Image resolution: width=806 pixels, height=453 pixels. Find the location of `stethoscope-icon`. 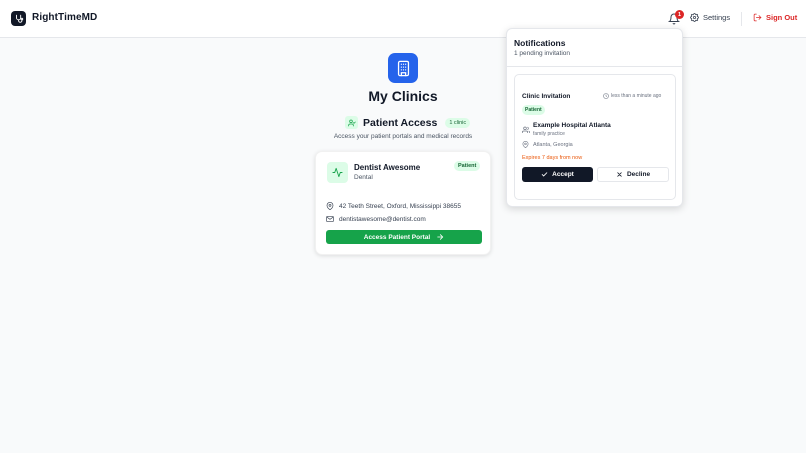

stethoscope-icon is located at coordinates (19, 18).